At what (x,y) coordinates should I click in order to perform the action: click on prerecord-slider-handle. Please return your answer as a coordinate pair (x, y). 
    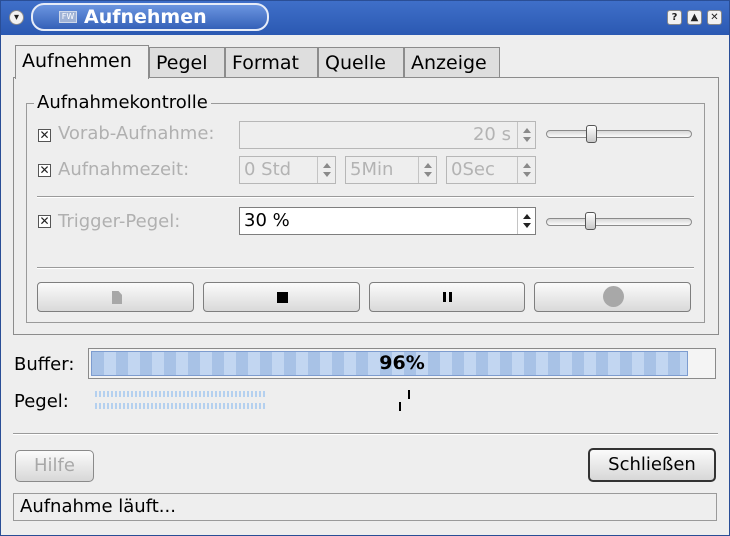
    Looking at the image, I should click on (591, 134).